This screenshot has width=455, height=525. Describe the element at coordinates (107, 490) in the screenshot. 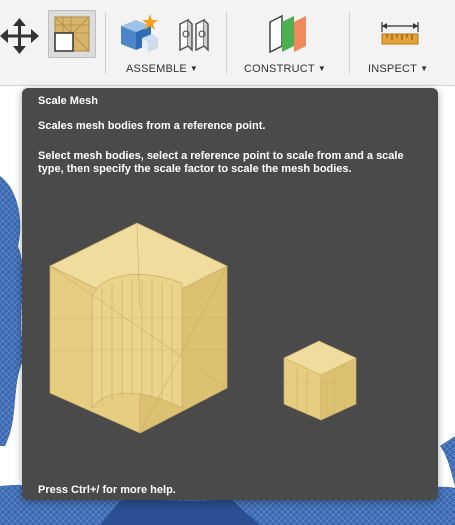

I see `tooltip-help-hint: Press Ctrl+/ for more help.` at that location.